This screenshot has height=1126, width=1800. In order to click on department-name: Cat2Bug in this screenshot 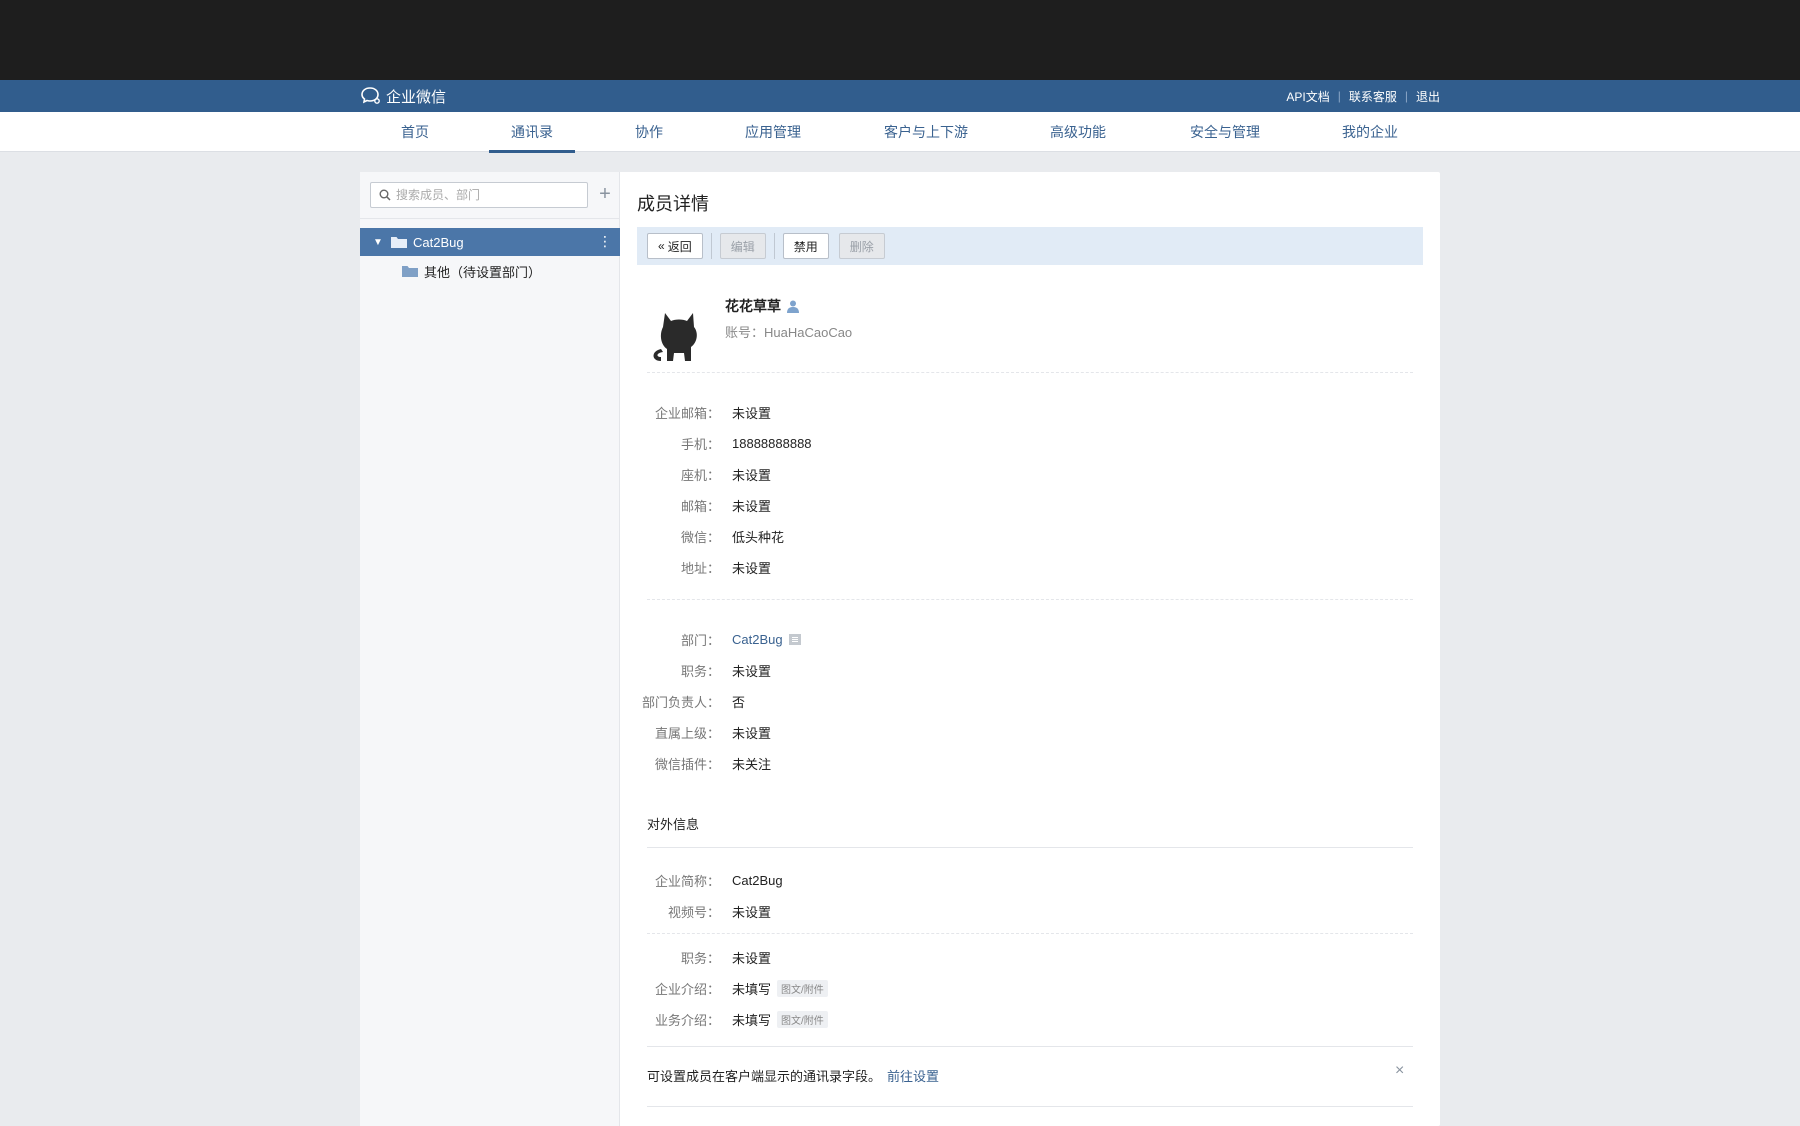, I will do `click(757, 639)`.